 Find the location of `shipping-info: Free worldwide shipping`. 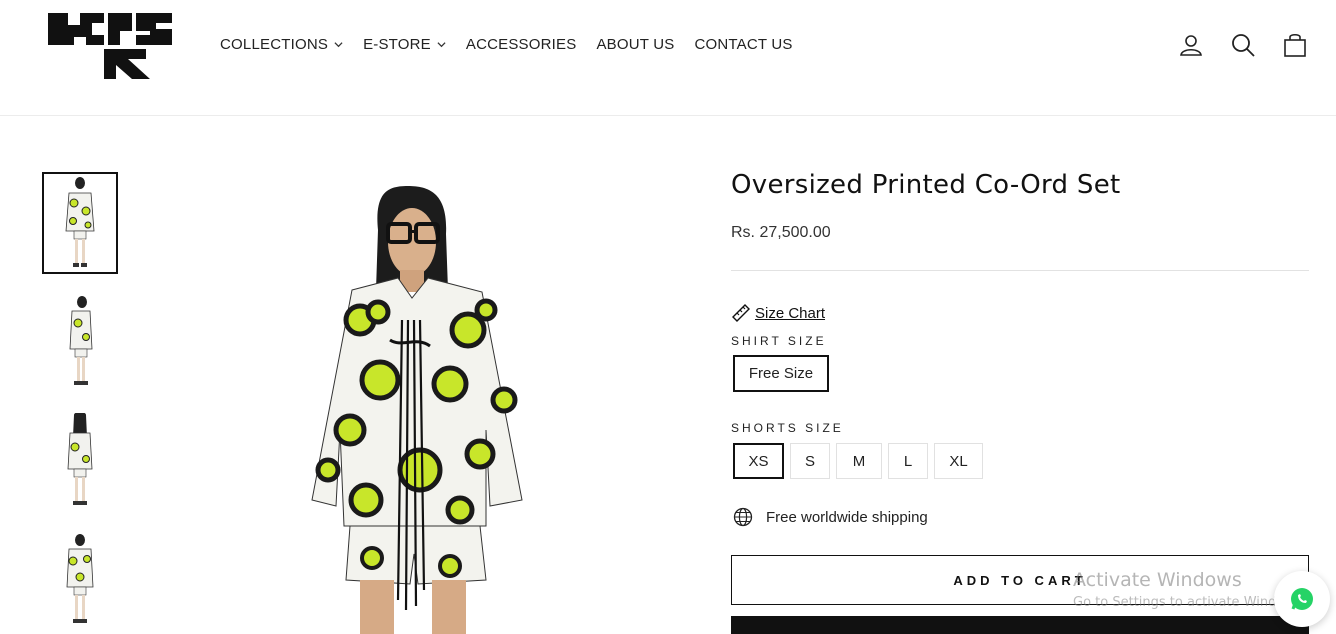

shipping-info: Free worldwide shipping is located at coordinates (830, 517).